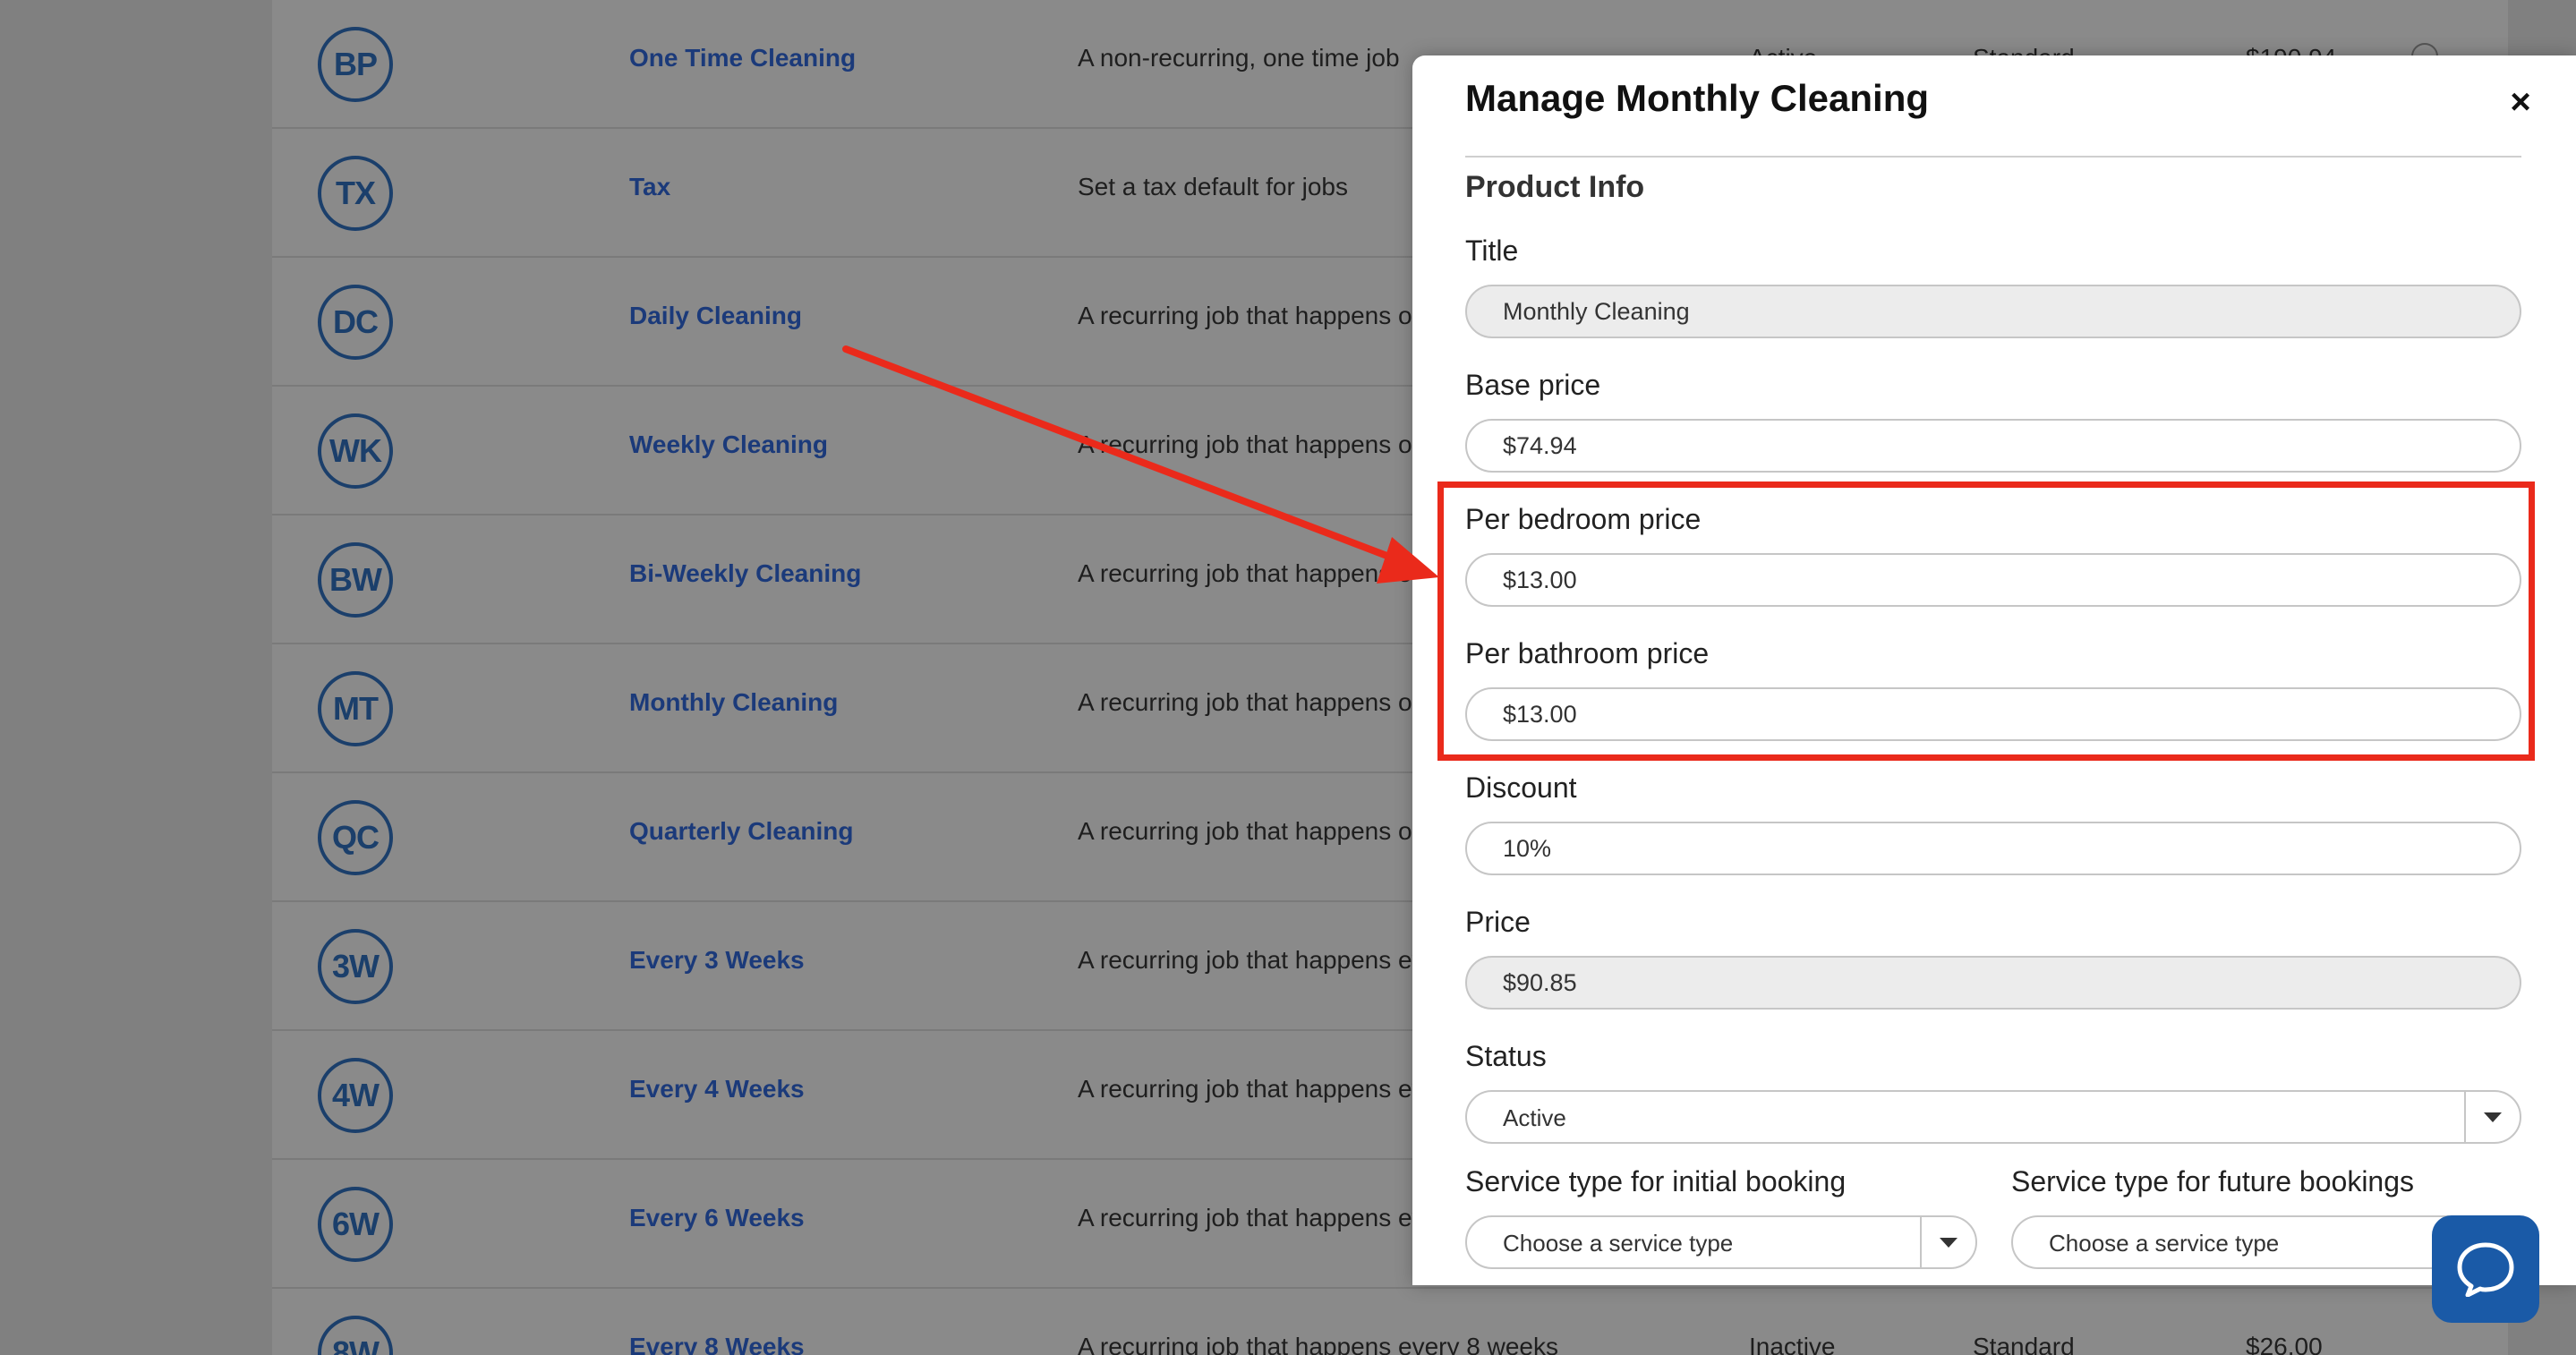  I want to click on product-name-link: Monthly Cleaning, so click(733, 702).